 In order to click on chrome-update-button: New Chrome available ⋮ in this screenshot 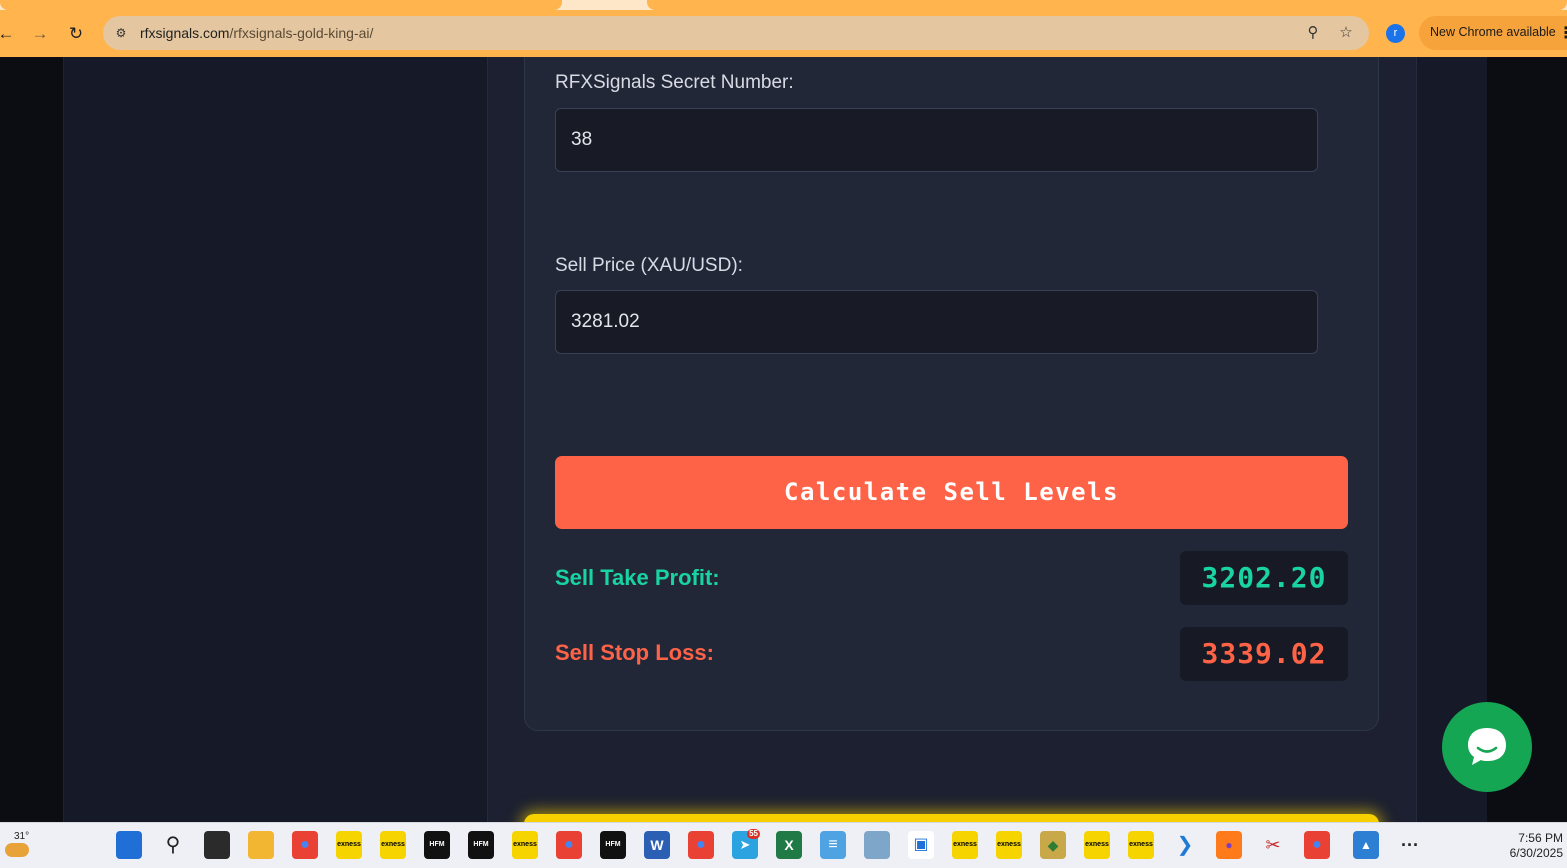, I will do `click(1493, 33)`.